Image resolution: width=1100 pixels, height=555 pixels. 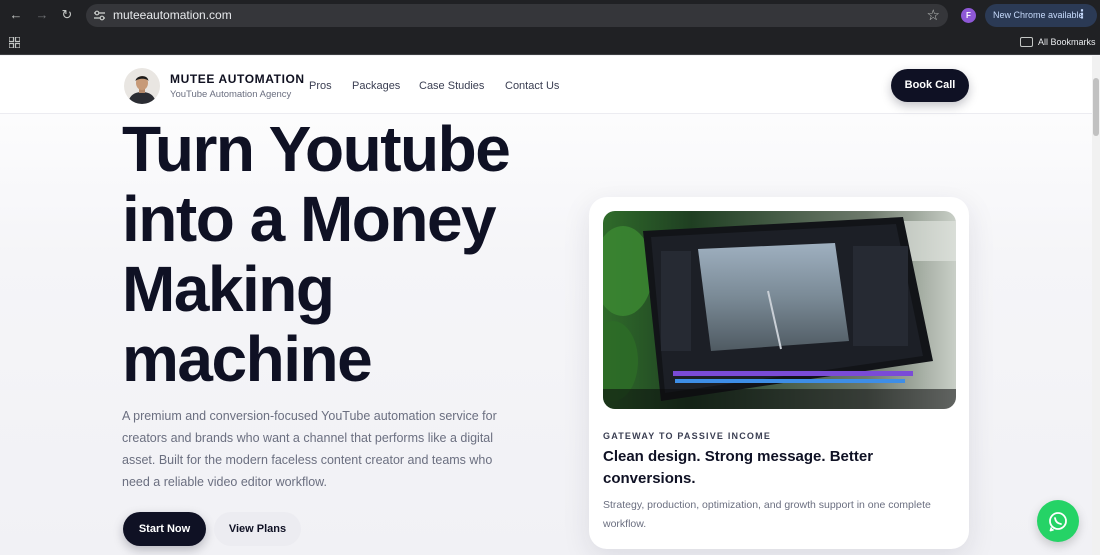 What do you see at coordinates (933, 15) in the screenshot?
I see `bookmark-star-icon: ☆` at bounding box center [933, 15].